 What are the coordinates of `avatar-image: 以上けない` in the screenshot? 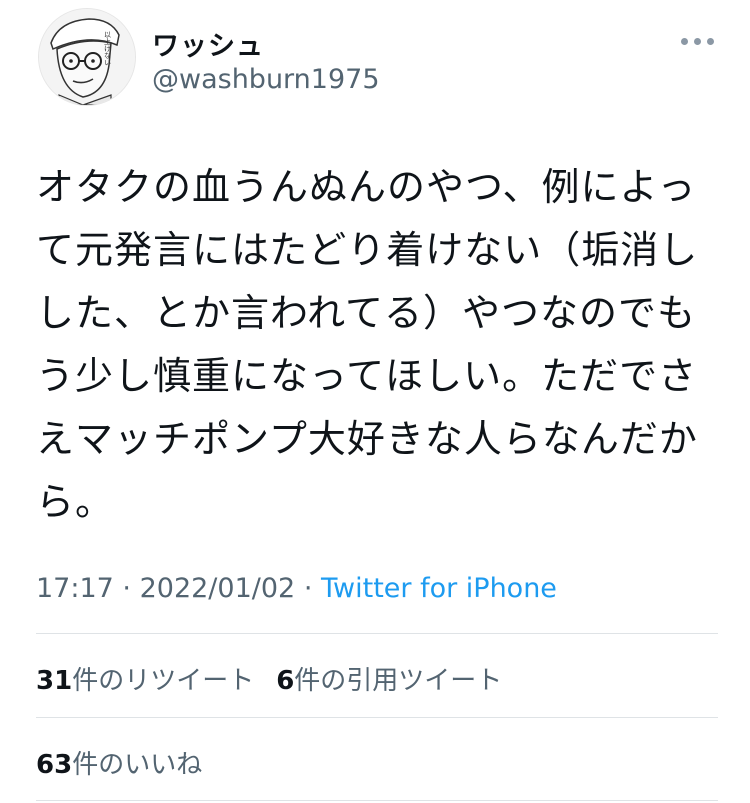 It's located at (87, 57).